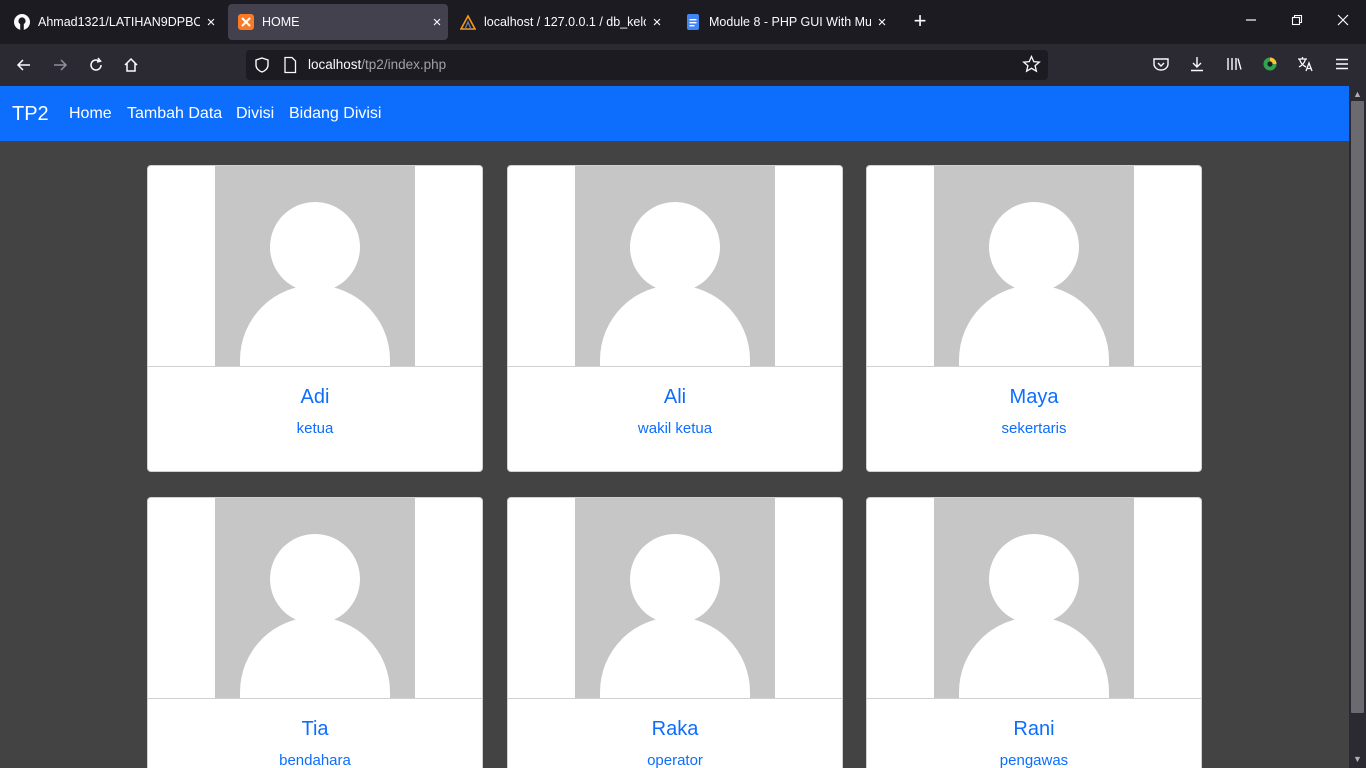  Describe the element at coordinates (565, 22) in the screenshot. I see `tab-title: localhost / 127.0.0.1 / db_kelompok` at that location.